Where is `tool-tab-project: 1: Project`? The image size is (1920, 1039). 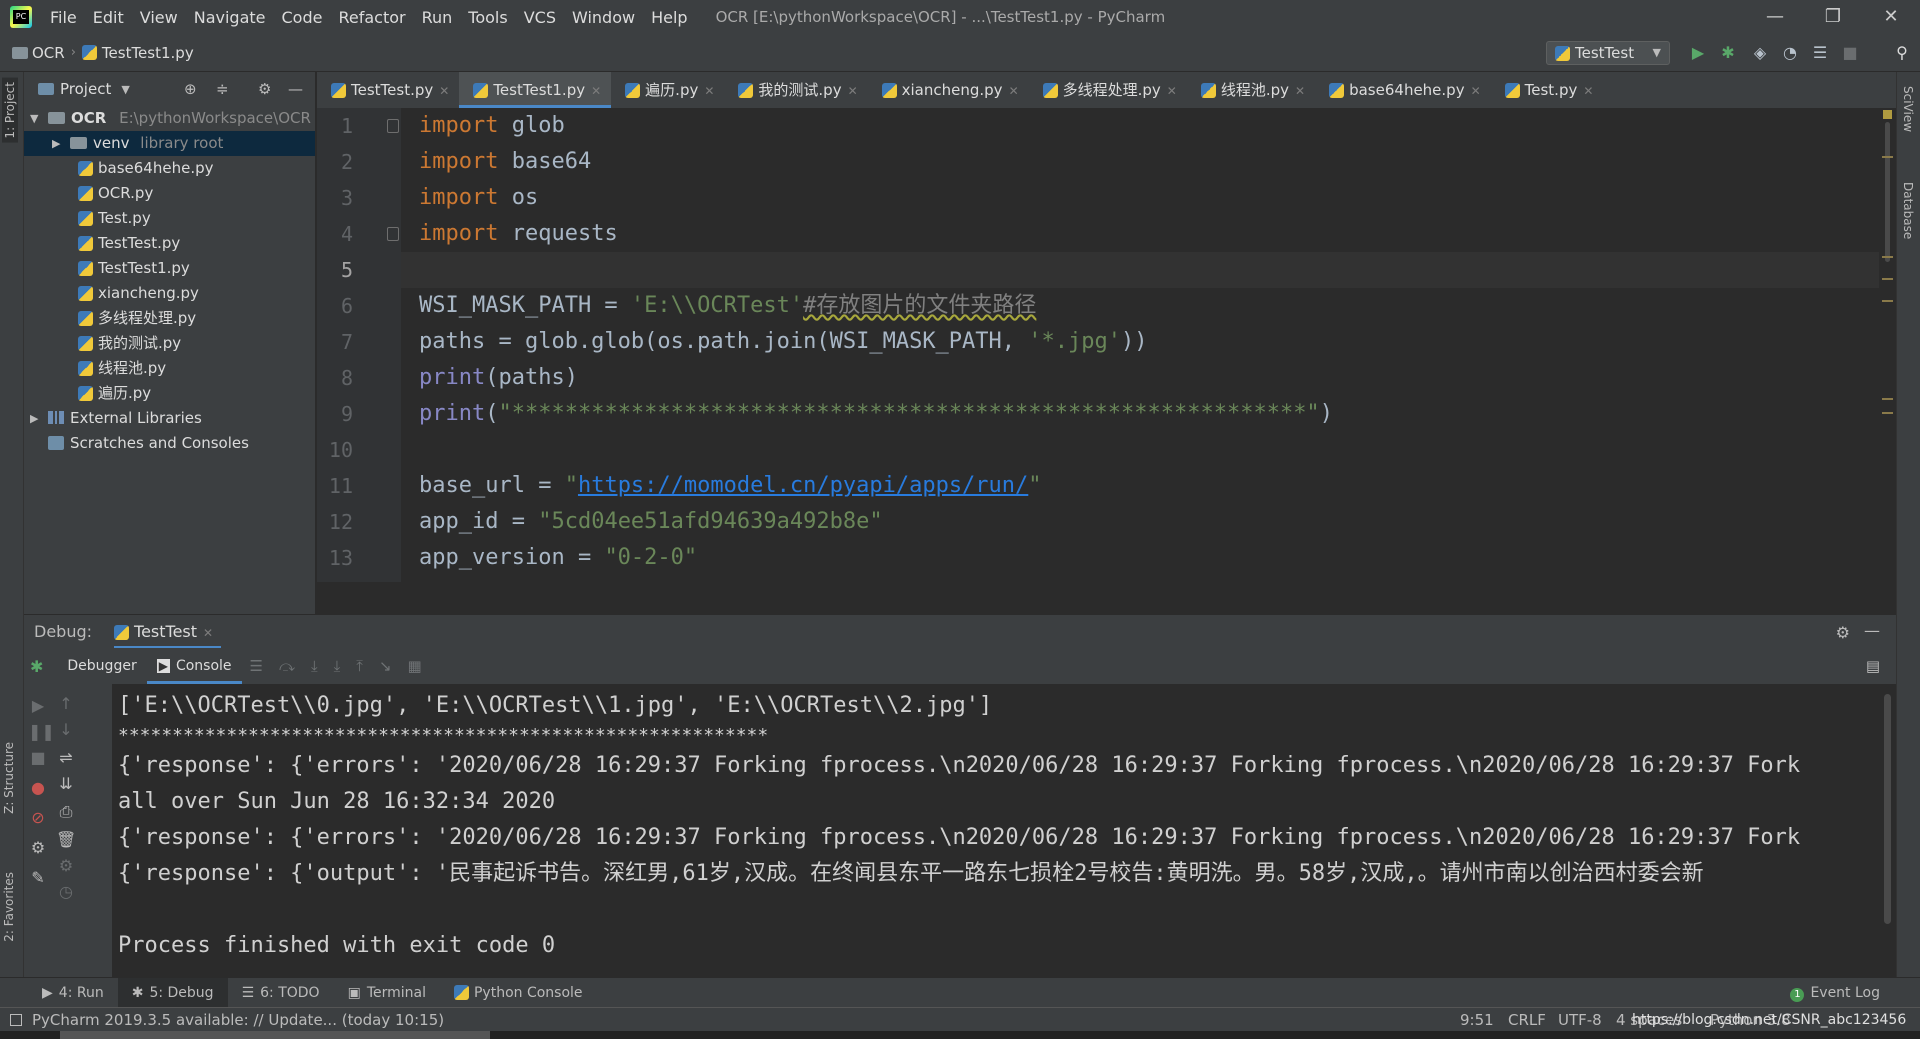
tool-tab-project: 1: Project is located at coordinates (10, 110).